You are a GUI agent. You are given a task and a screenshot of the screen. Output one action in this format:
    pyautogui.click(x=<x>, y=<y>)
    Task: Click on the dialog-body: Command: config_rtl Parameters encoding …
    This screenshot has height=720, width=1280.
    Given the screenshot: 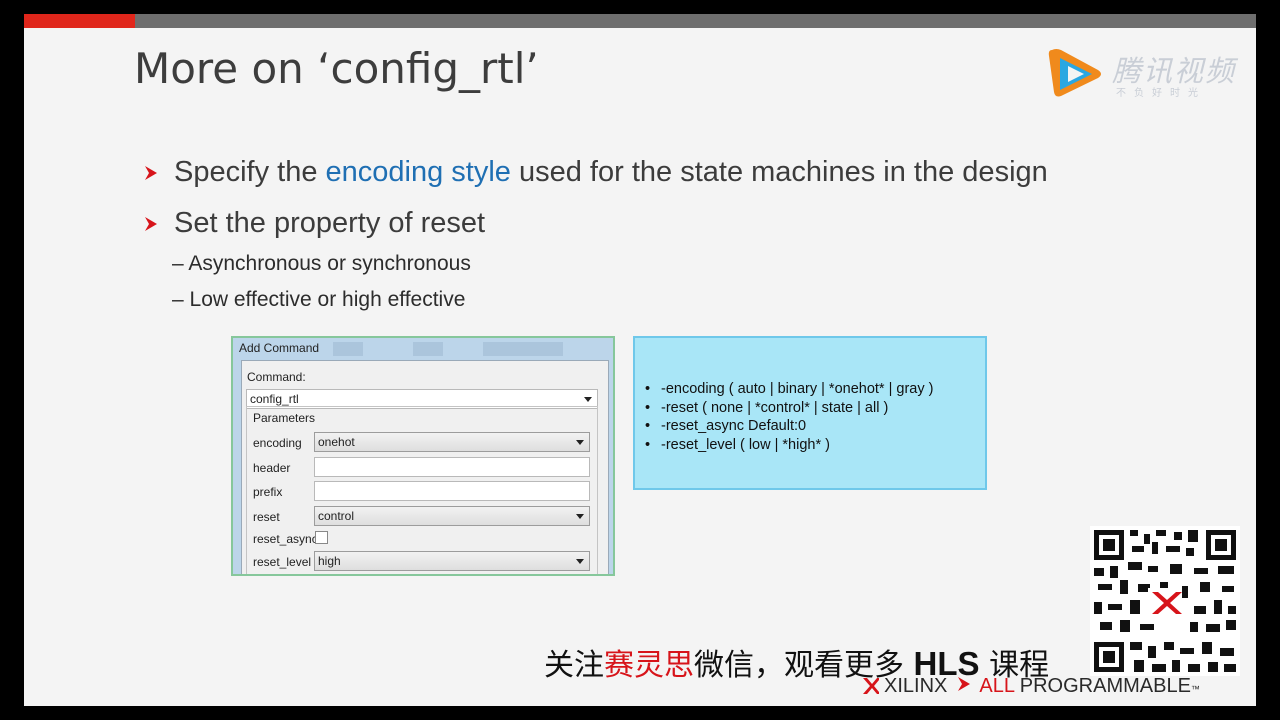 What is the action you would take?
    pyautogui.click(x=425, y=467)
    